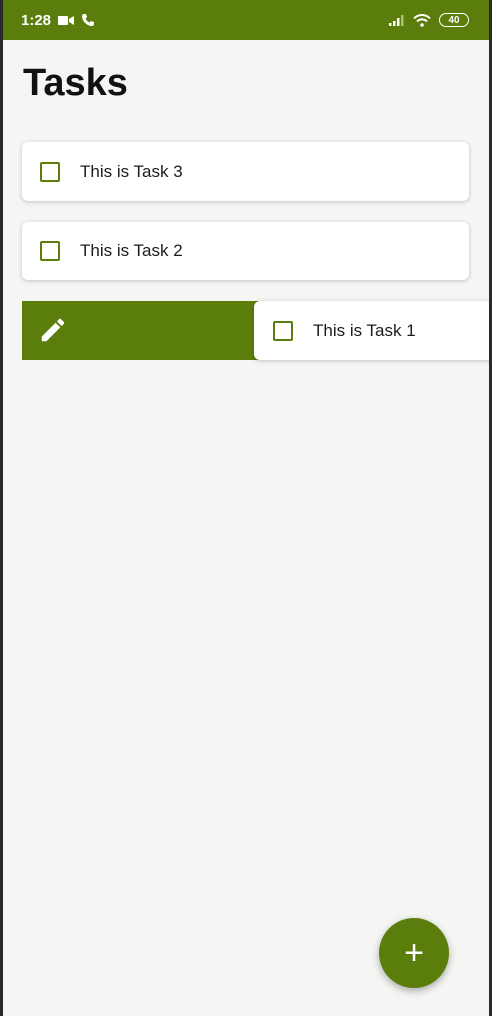  What do you see at coordinates (246, 20) in the screenshot?
I see `status-bar: 1:28 40` at bounding box center [246, 20].